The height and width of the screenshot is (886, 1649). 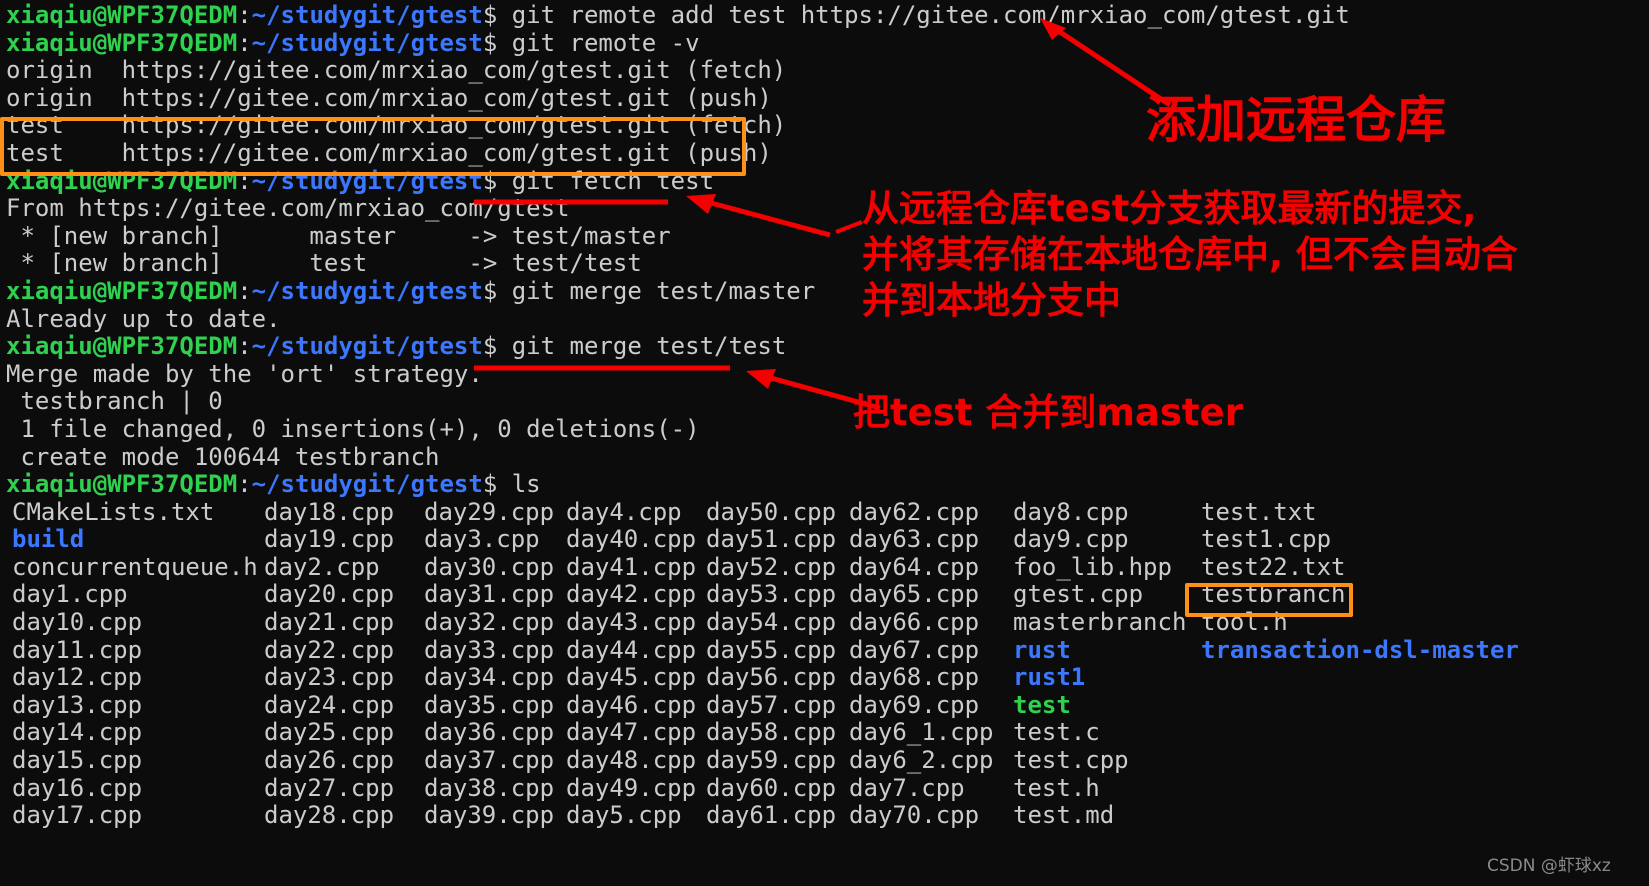 I want to click on ls-entry: day22.cpp, so click(x=329, y=649).